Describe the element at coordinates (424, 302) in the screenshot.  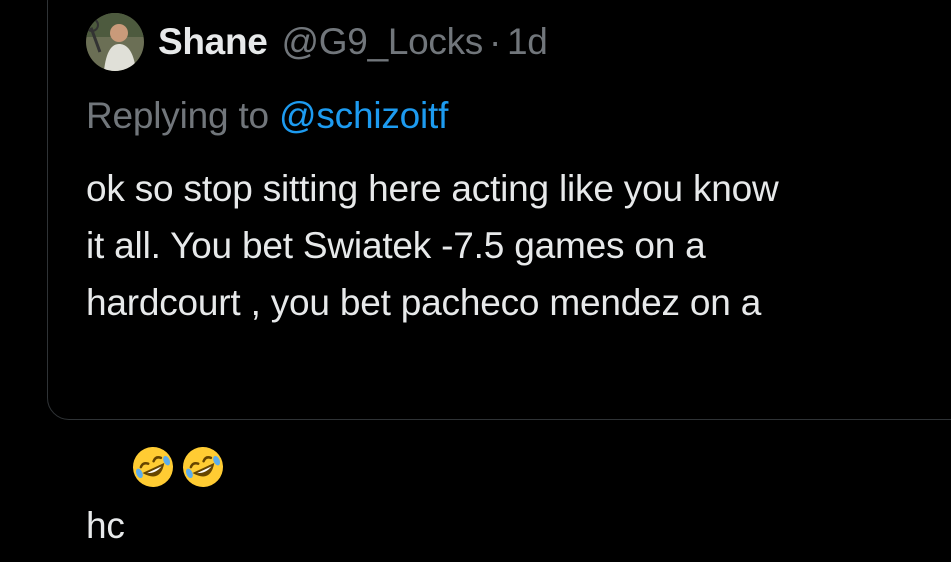
I see `tweet-text-line: hardcourt , you bet pacheco mendez on a` at that location.